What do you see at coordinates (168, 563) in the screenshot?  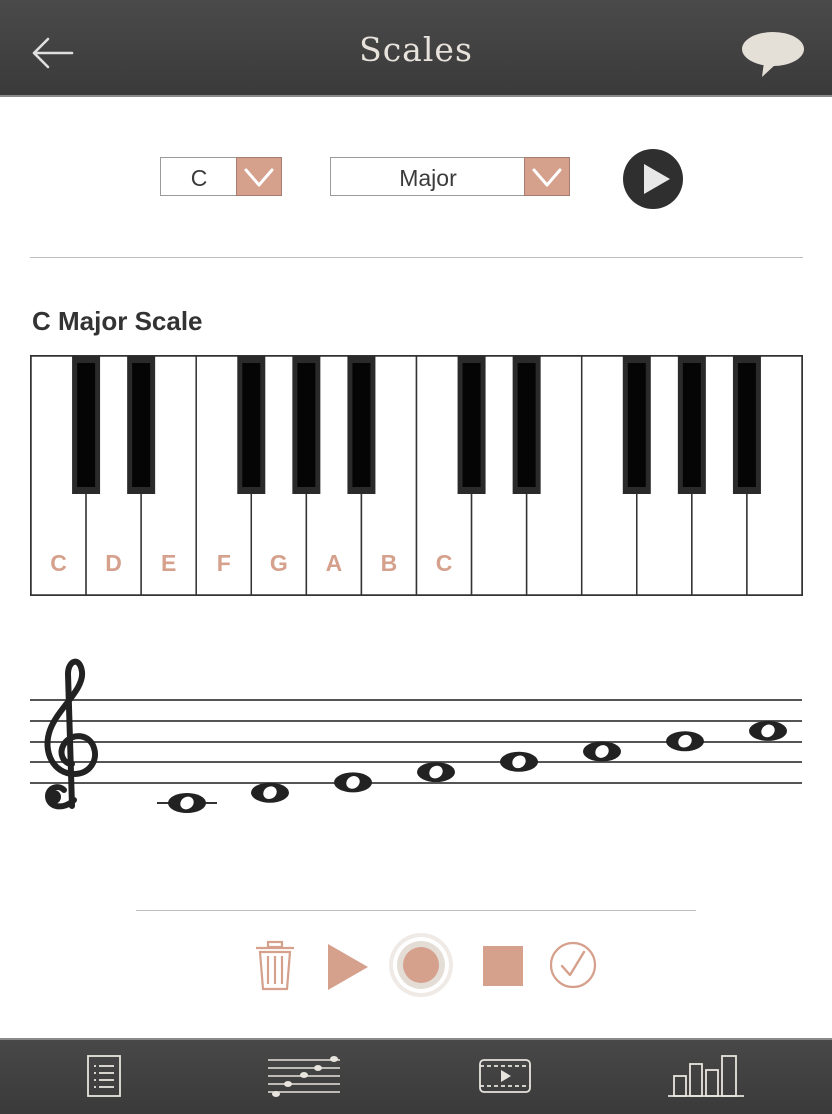 I see `key-label: E` at bounding box center [168, 563].